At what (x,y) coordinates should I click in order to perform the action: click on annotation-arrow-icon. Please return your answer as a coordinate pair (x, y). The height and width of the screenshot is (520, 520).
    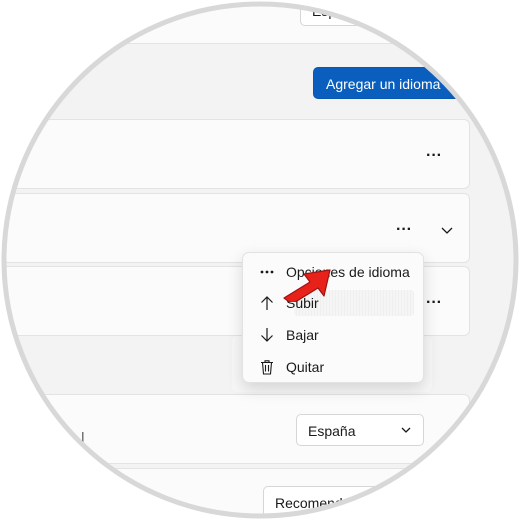
    Looking at the image, I should click on (307, 285).